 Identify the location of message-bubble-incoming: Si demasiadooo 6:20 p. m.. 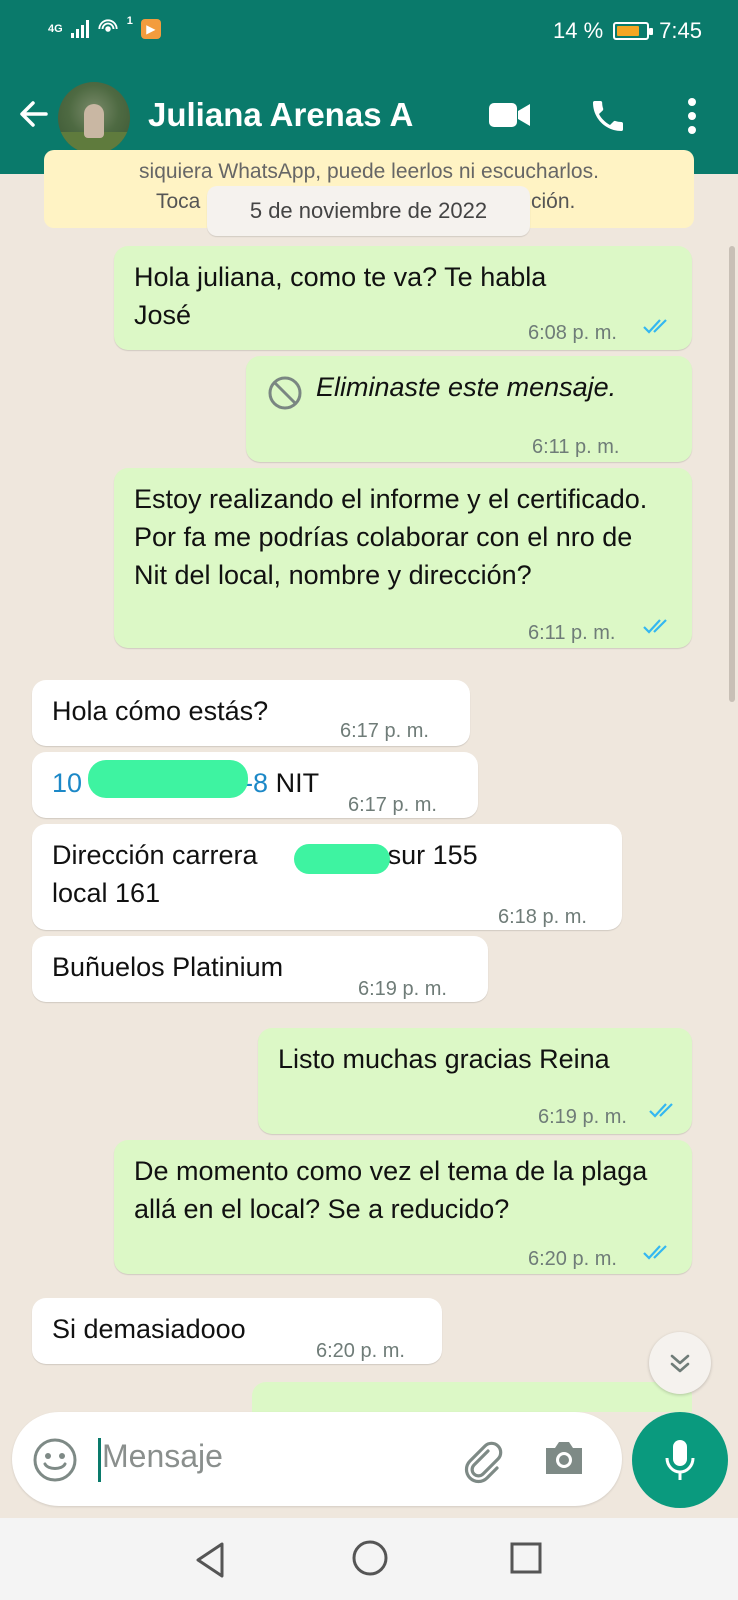
(237, 1331).